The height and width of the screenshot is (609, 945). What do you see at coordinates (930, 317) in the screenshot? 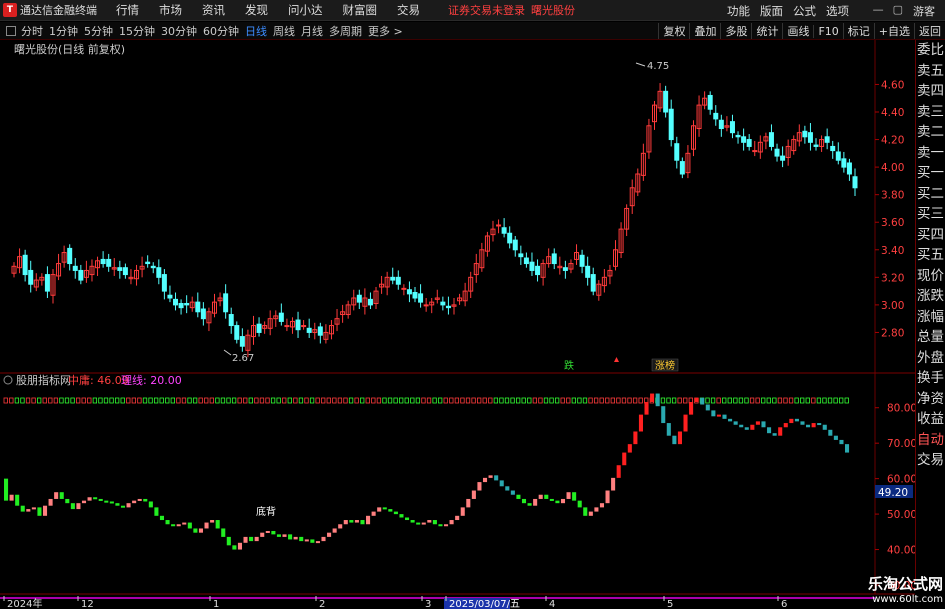
I see `side-item: 涨幅` at bounding box center [930, 317].